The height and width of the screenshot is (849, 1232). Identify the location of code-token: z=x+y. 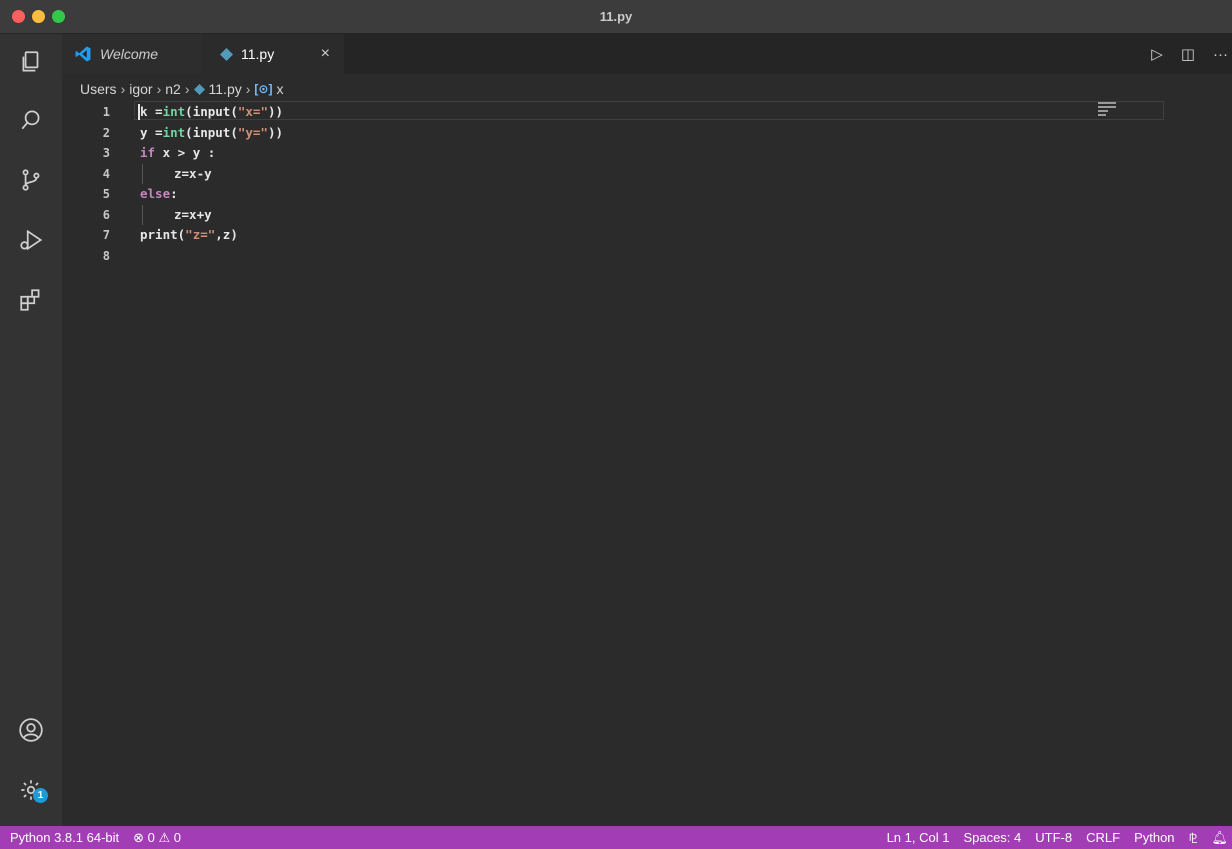
(193, 214).